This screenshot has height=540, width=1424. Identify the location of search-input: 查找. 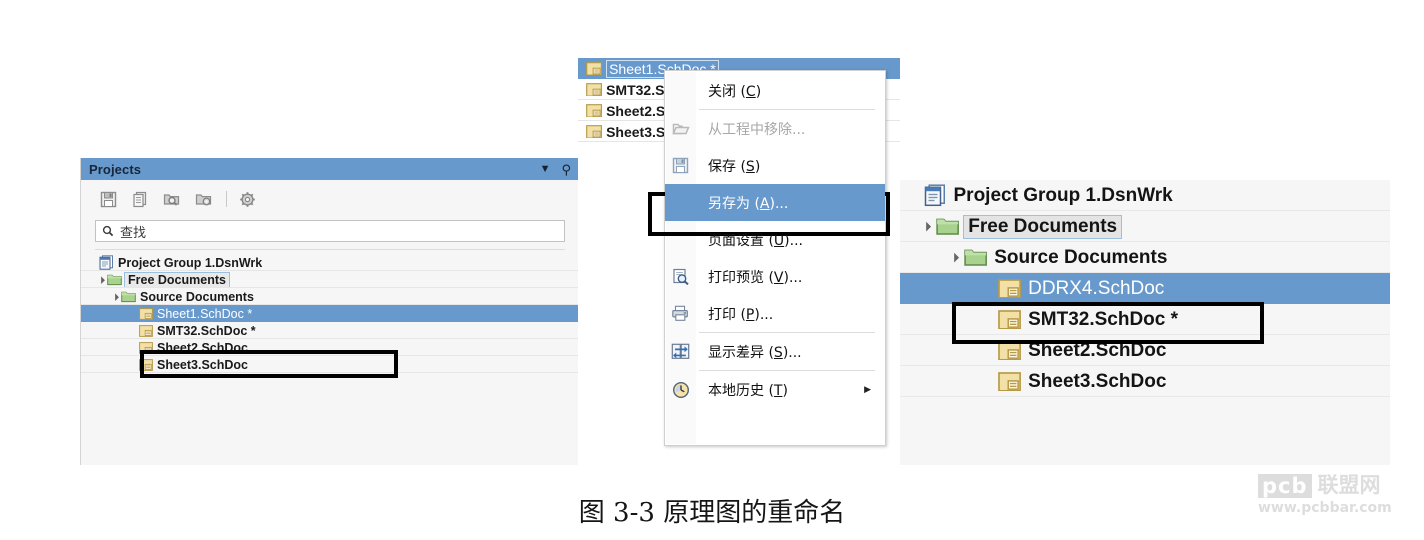
(330, 231).